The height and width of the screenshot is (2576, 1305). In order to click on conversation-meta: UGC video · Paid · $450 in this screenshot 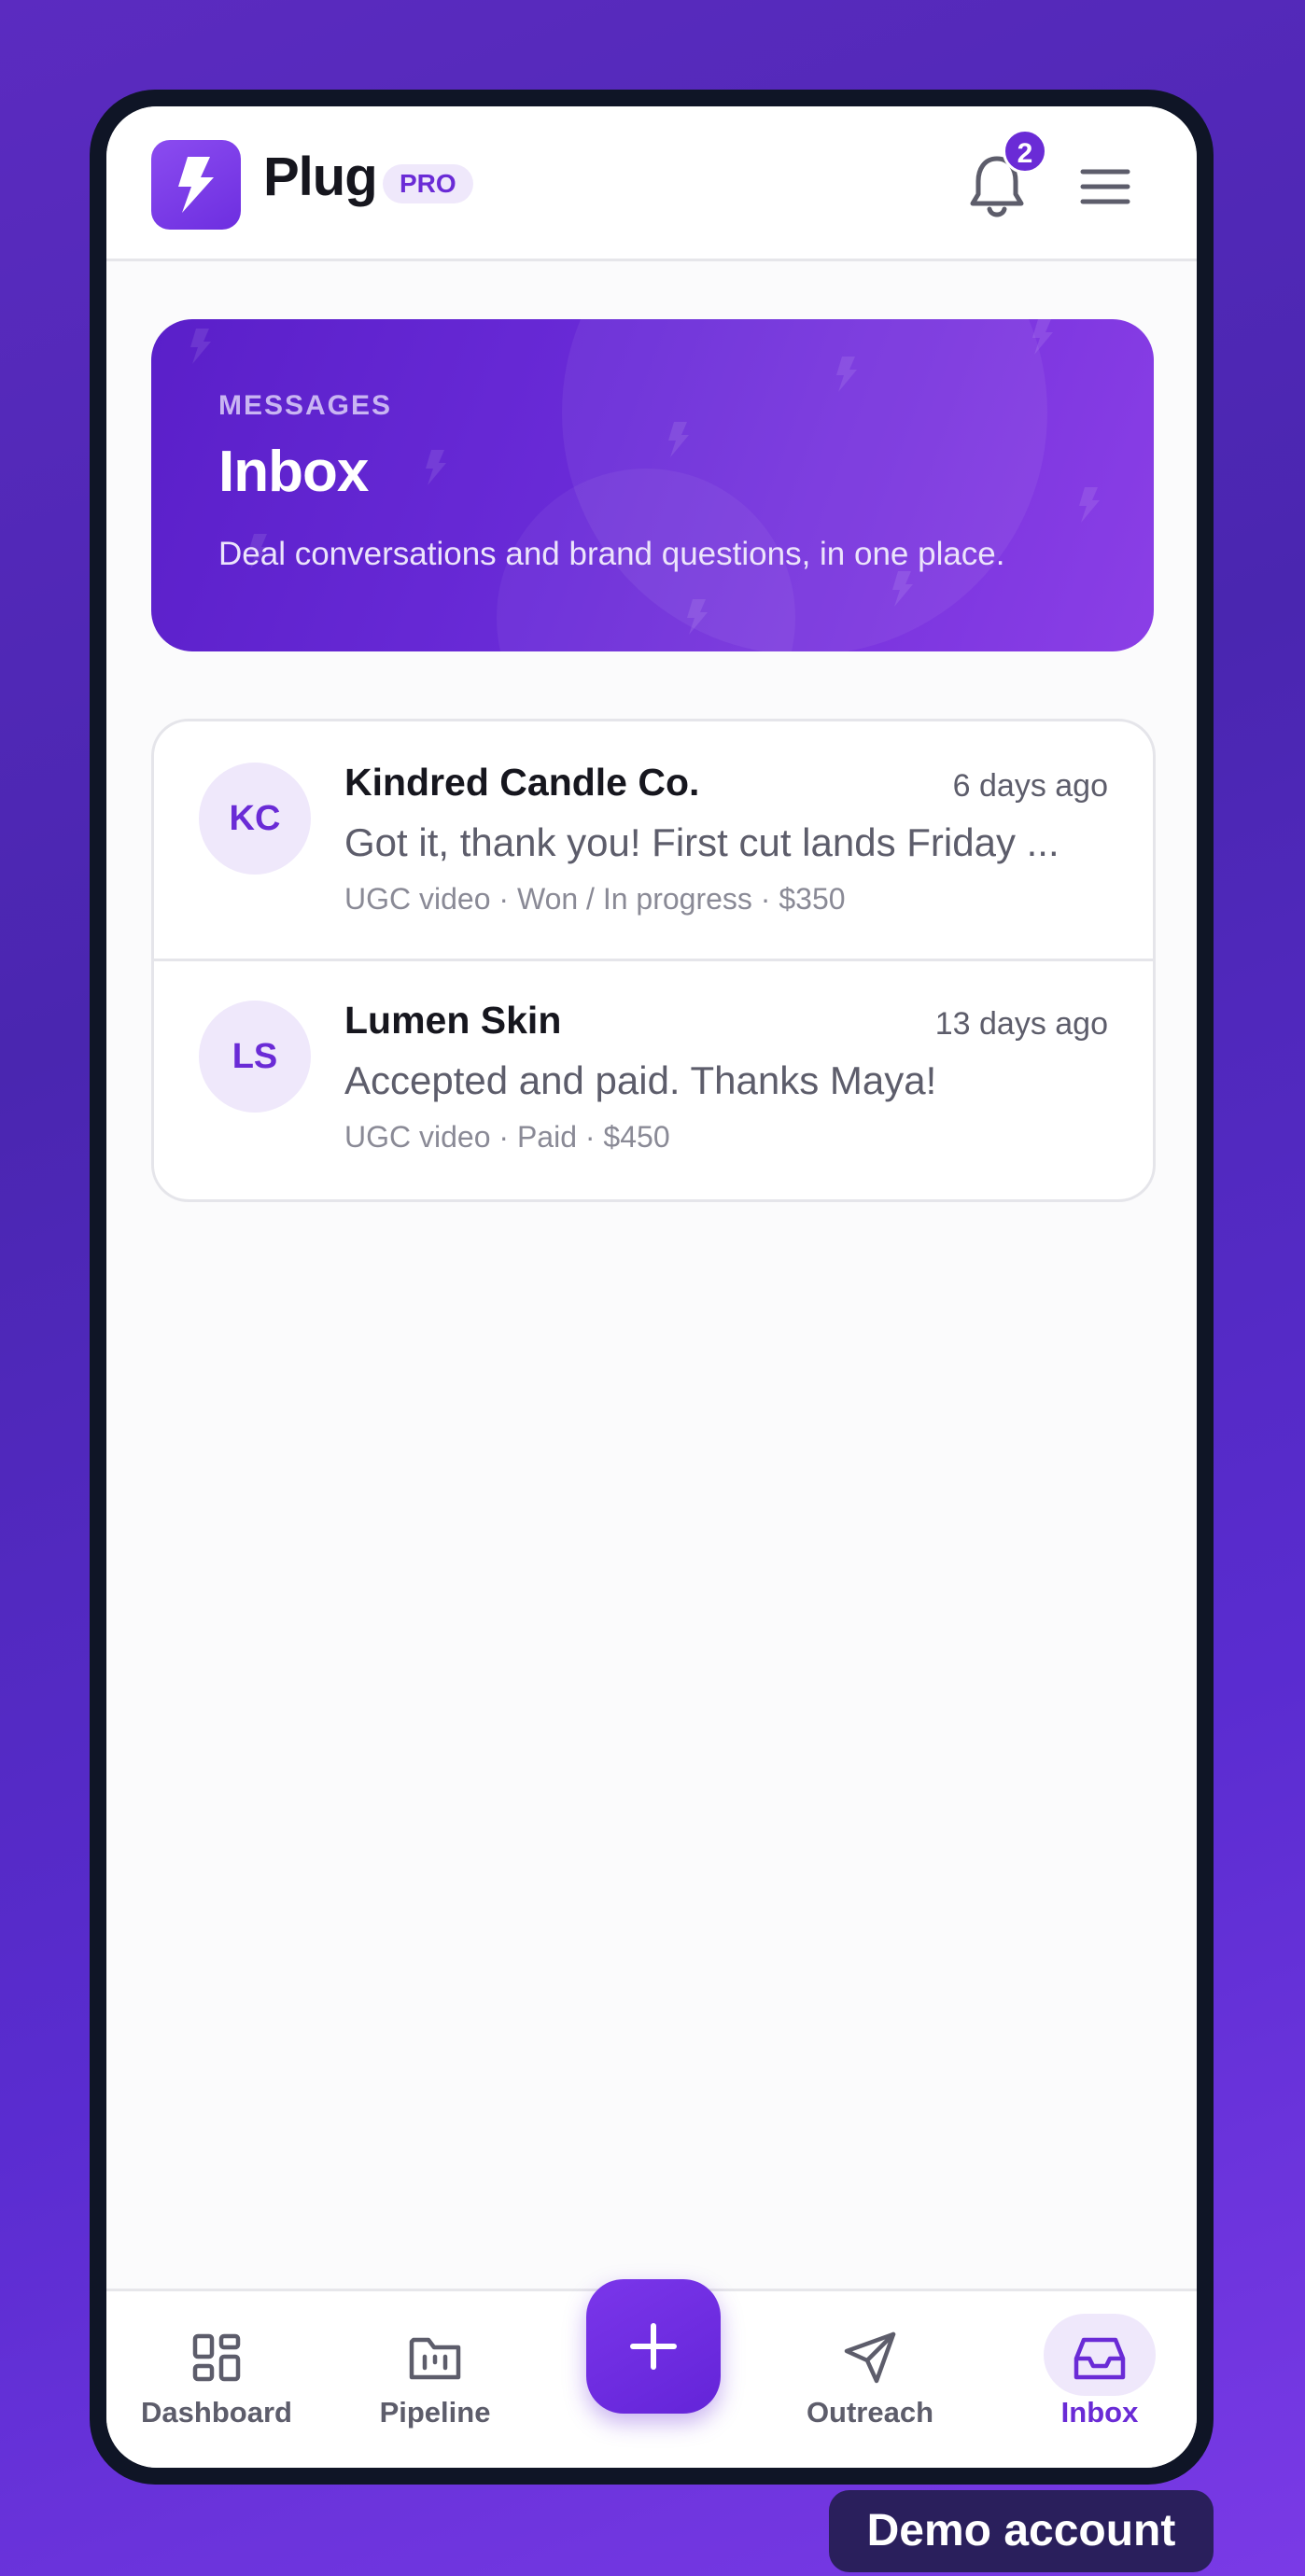, I will do `click(507, 1137)`.